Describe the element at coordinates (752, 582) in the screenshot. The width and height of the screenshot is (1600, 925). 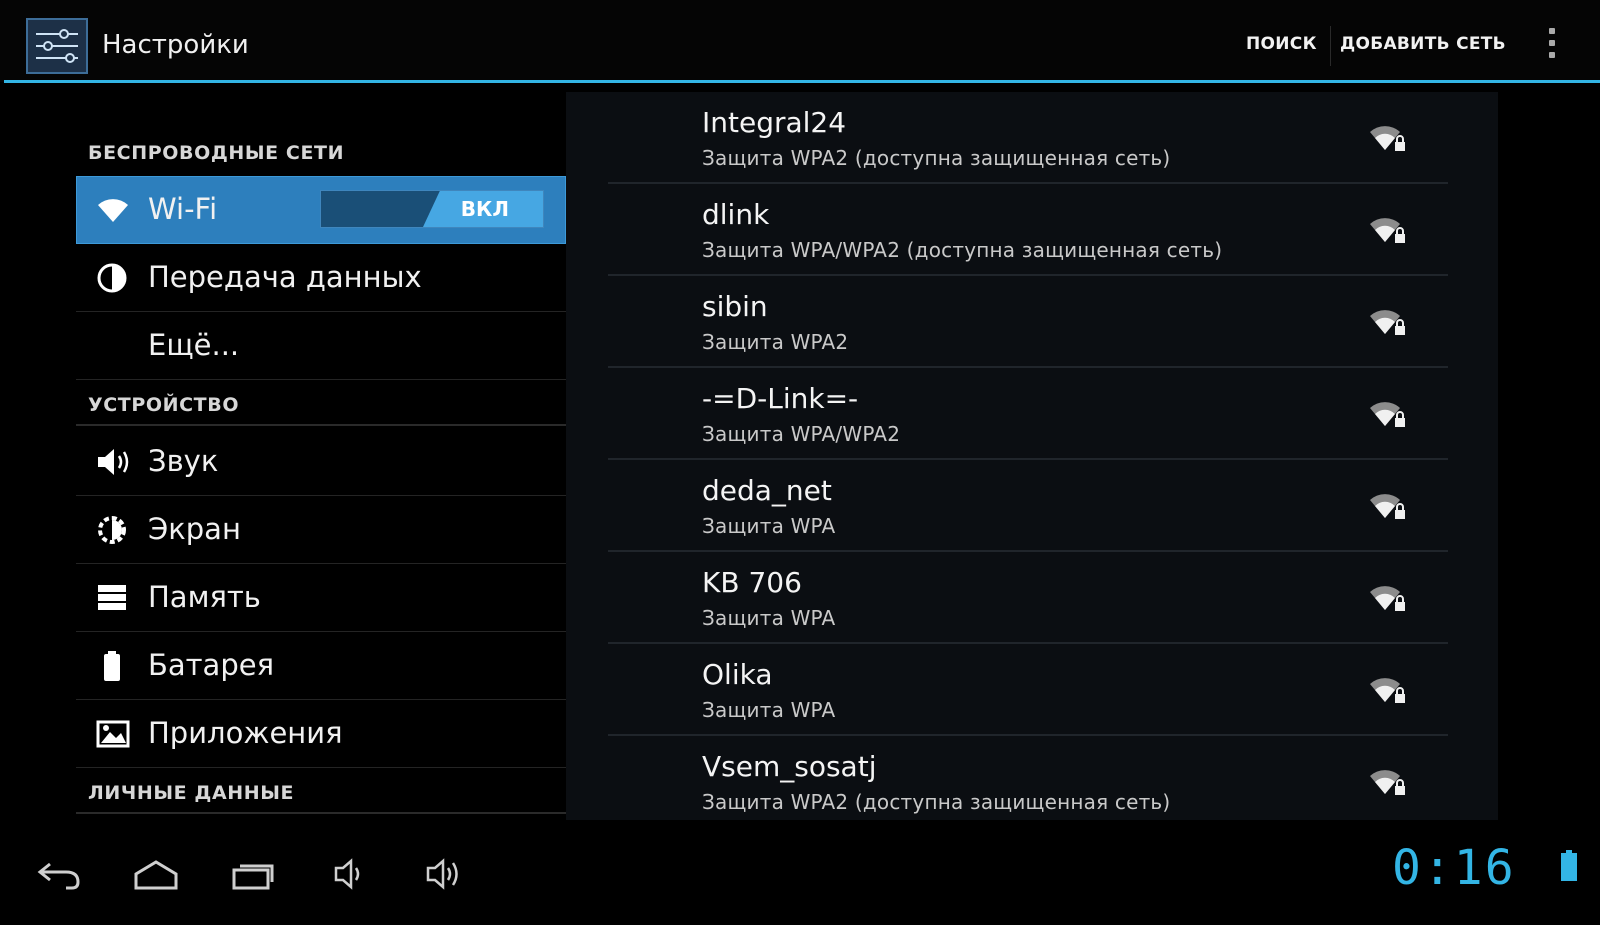
I see `network-ssid: KB 706` at that location.